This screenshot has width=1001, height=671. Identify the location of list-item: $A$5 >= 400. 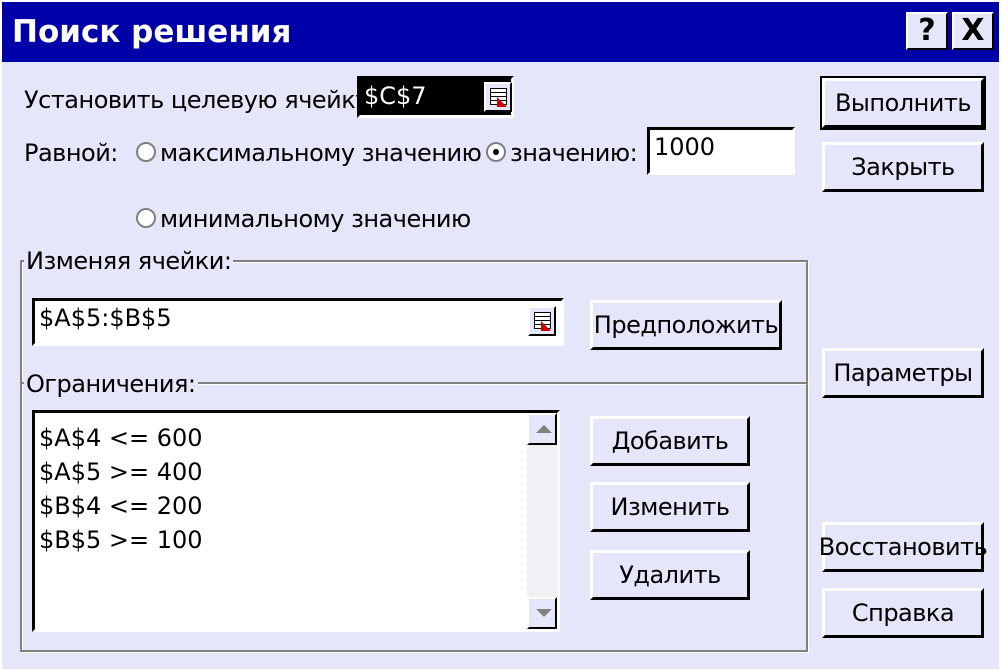
(296, 472).